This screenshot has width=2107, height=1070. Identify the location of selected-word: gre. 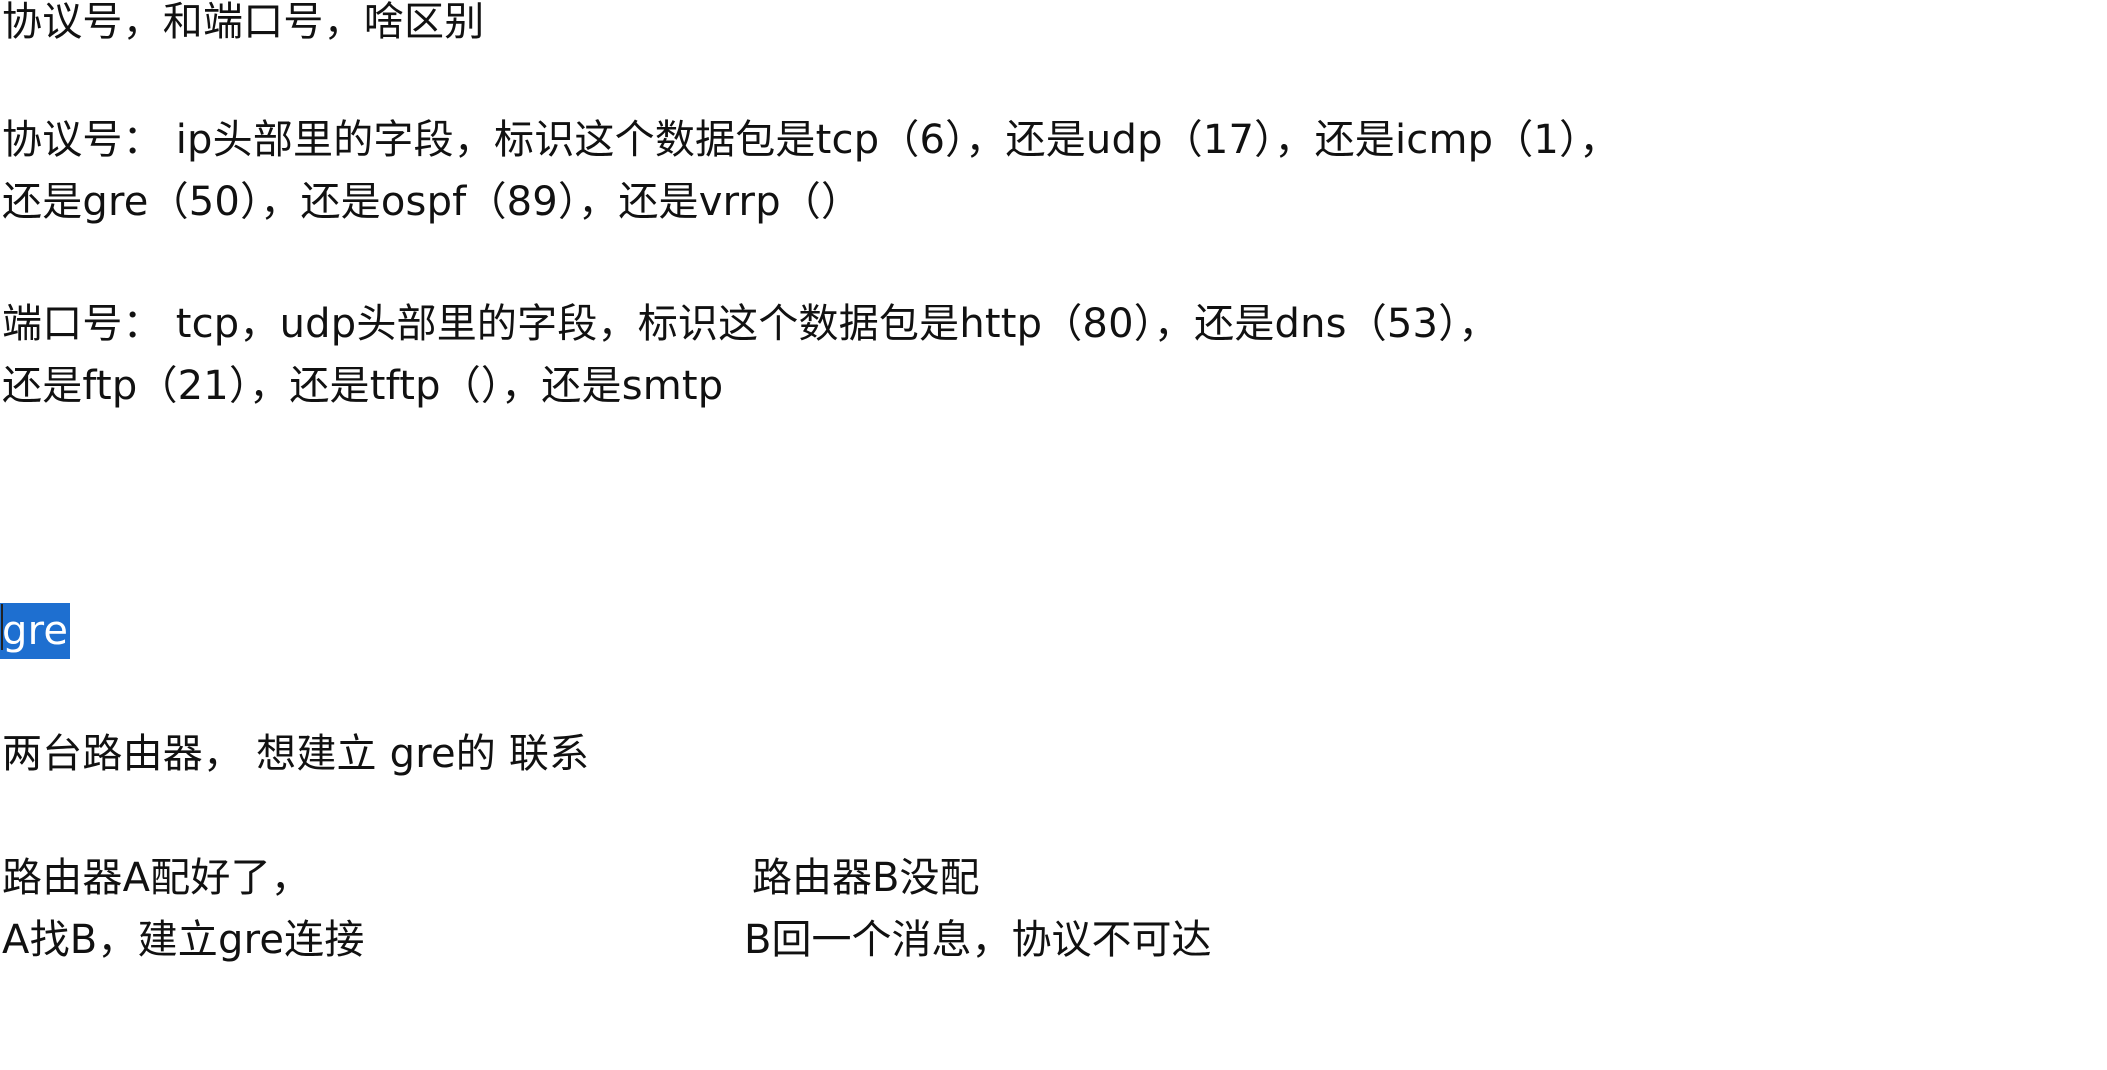
(35, 631).